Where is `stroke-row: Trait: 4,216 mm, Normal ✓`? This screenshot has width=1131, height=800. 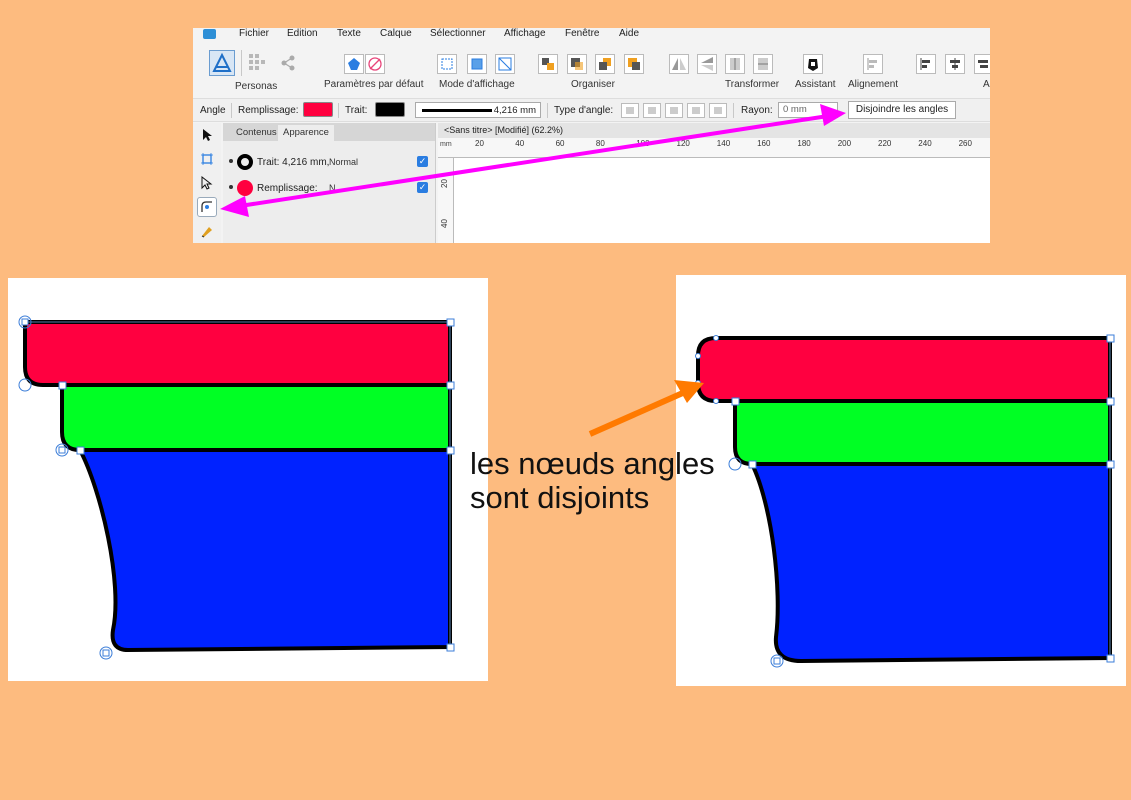
stroke-row: Trait: 4,216 mm, Normal ✓ is located at coordinates (329, 163).